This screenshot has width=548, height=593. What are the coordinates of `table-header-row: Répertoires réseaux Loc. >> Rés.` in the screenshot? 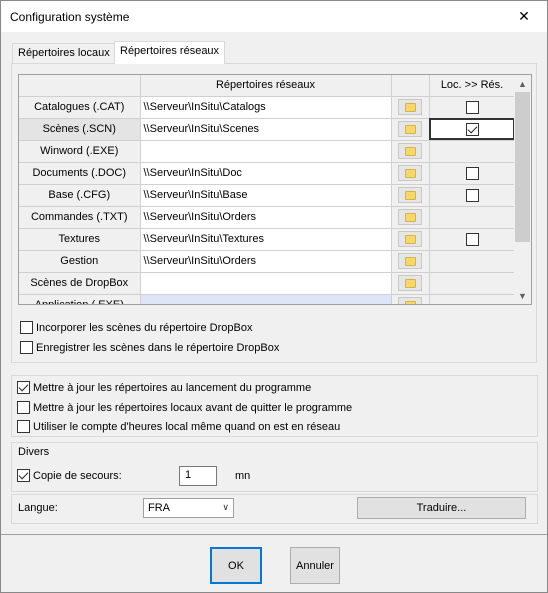 It's located at (267, 86).